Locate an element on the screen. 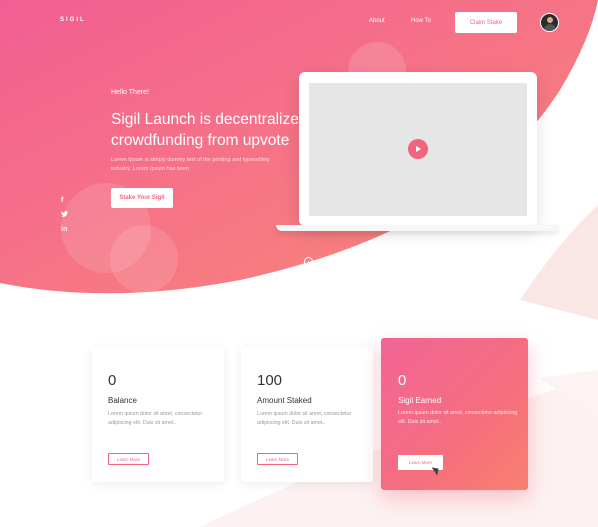 The height and width of the screenshot is (527, 598). play-video-link: PLAY VIDEO is located at coordinates (554, 141).